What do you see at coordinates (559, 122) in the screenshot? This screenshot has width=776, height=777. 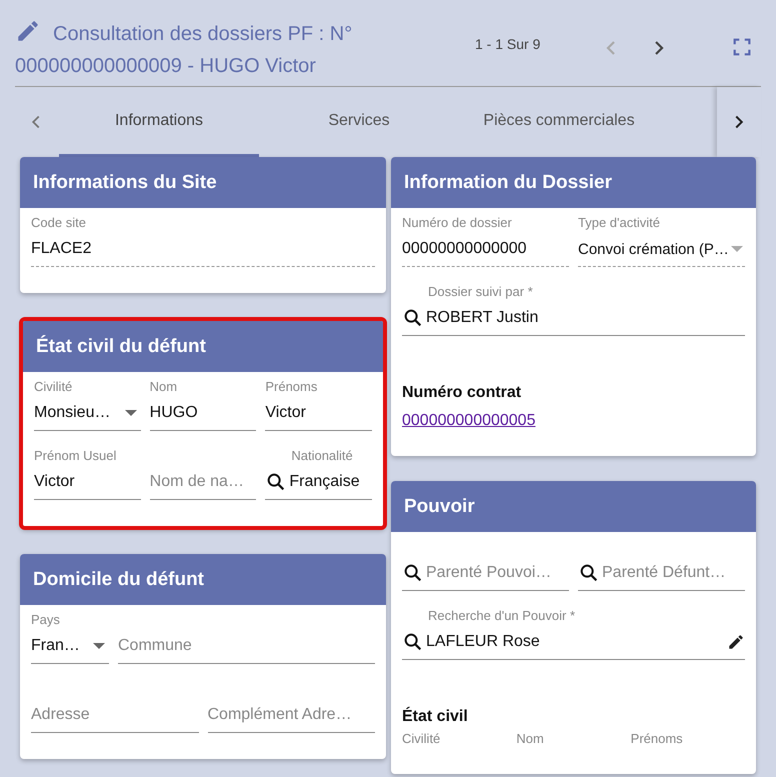 I see `tab: Pièces commerciales` at bounding box center [559, 122].